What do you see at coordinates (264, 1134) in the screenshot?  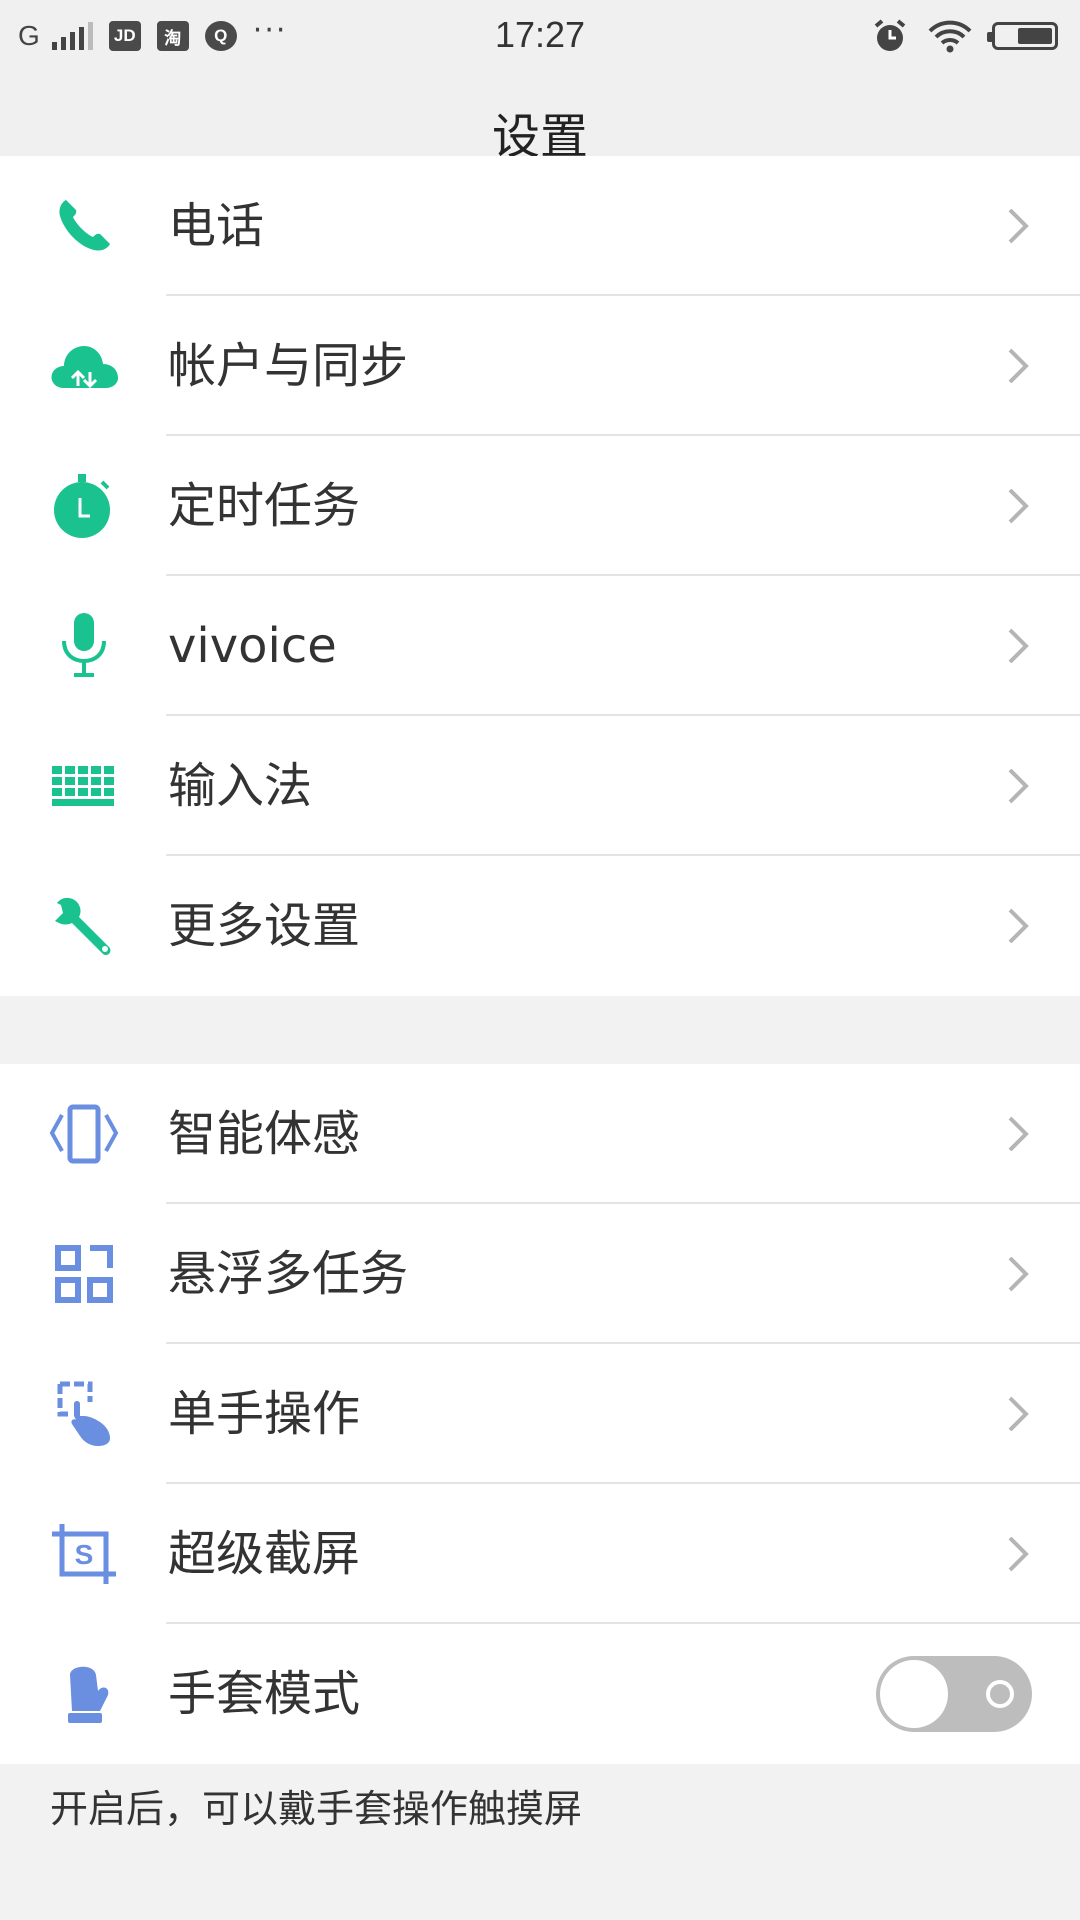 I see `settings-item-label: 智能体感` at bounding box center [264, 1134].